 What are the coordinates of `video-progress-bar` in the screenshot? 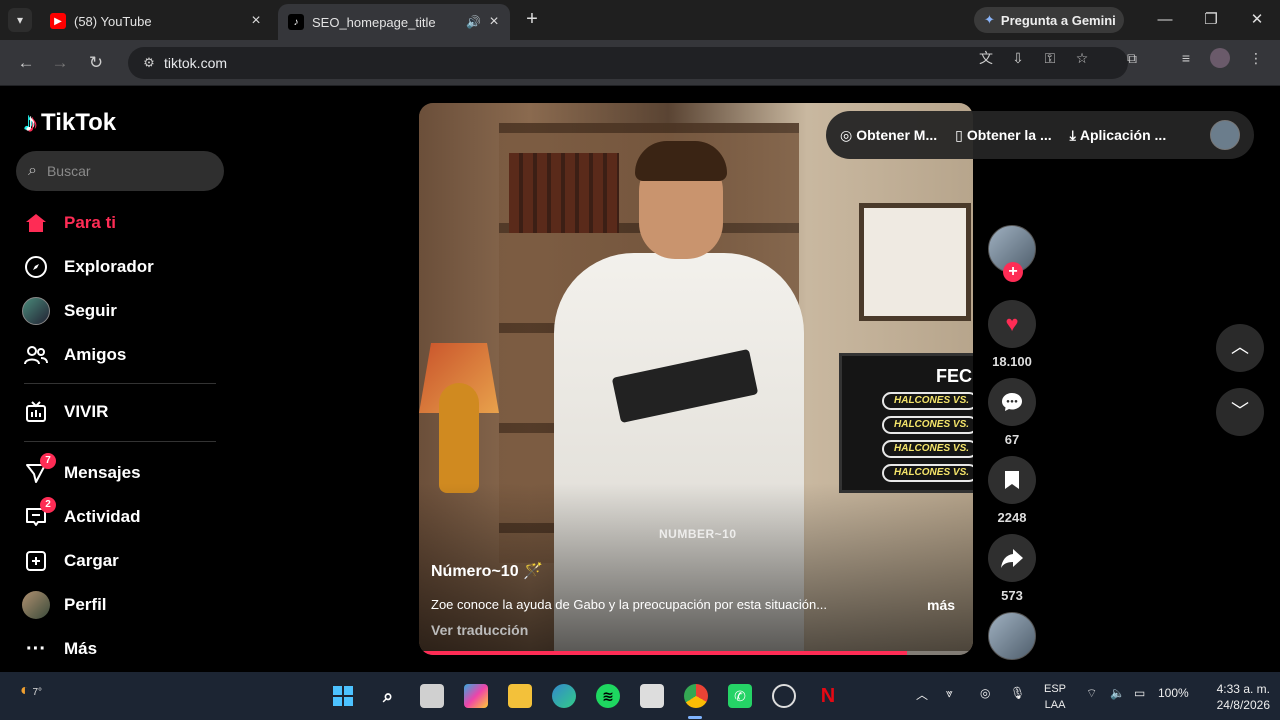 It's located at (696, 653).